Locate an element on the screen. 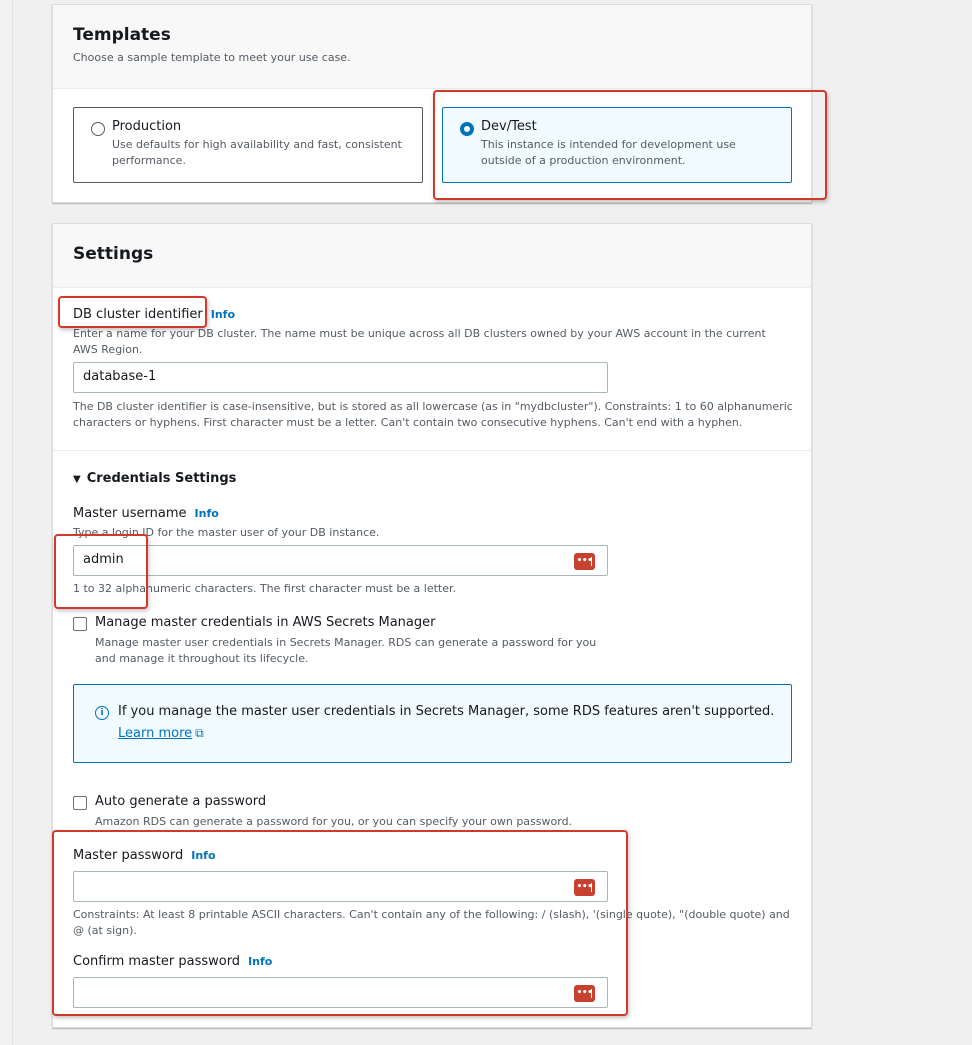  credentials-settings-toggle: ▼ Credentials Settings is located at coordinates (154, 478).